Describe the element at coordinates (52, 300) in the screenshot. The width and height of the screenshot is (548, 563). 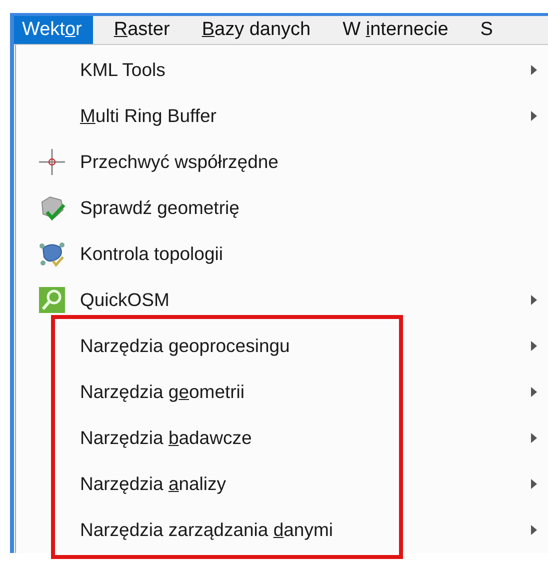
I see `magnifier-icon` at that location.